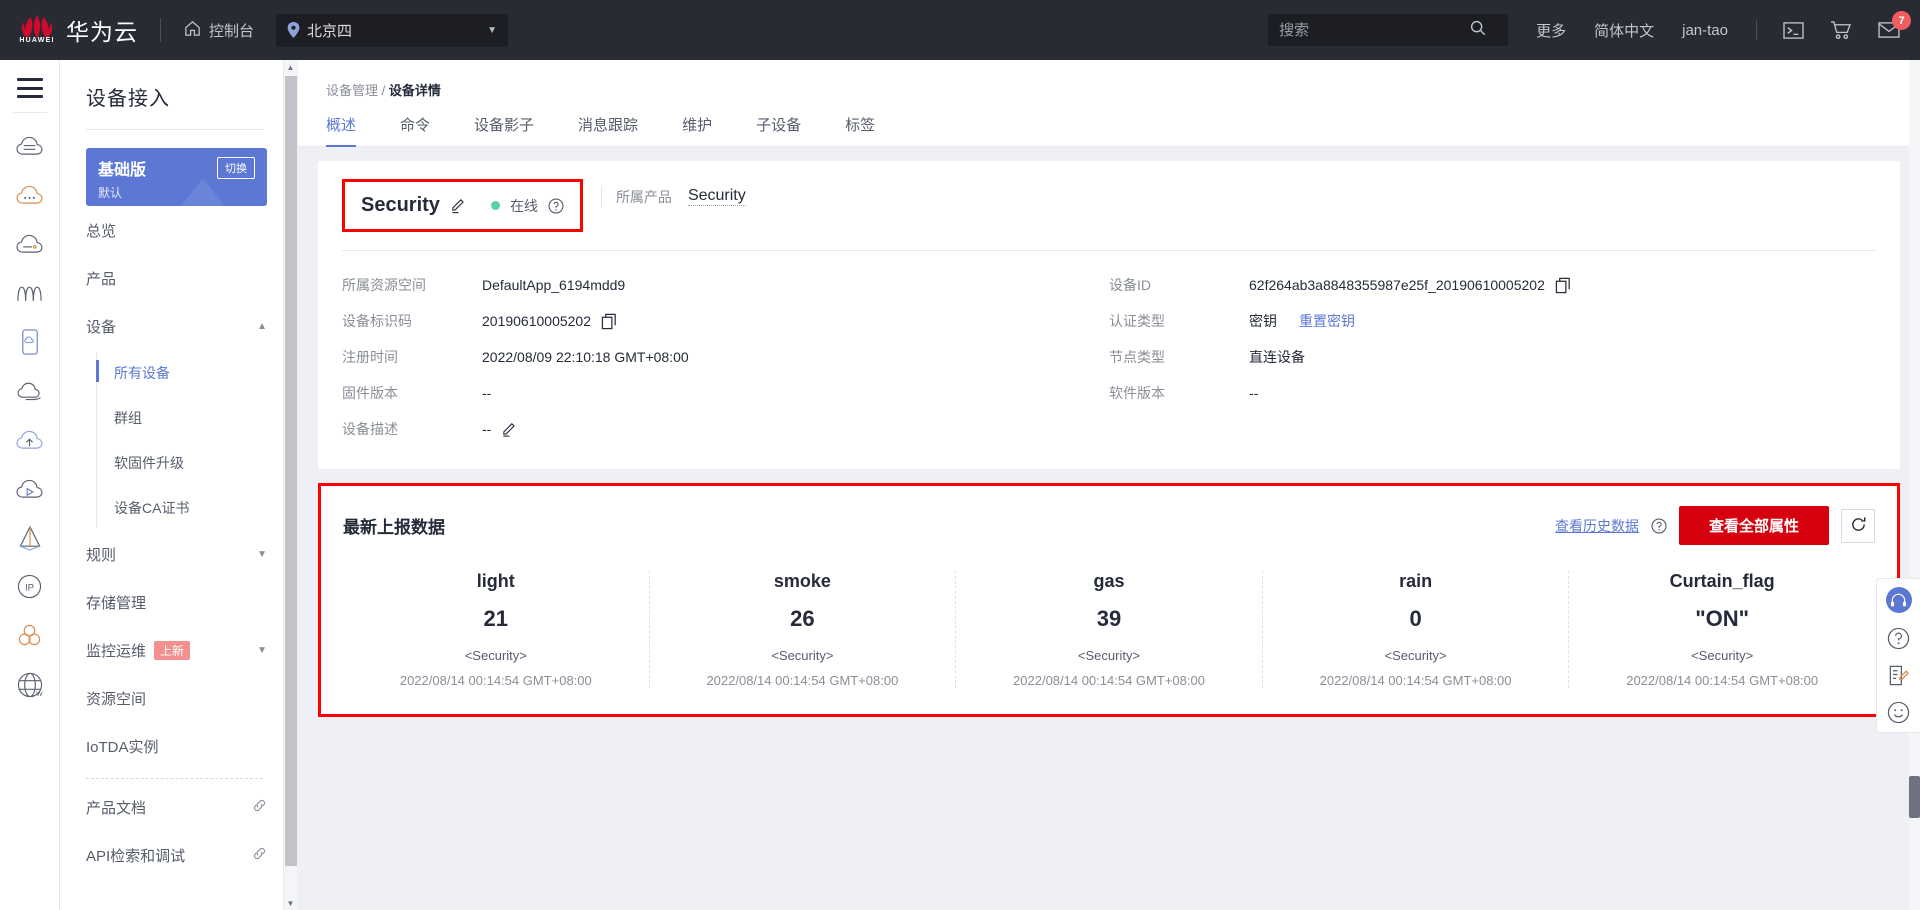 This screenshot has width=1920, height=910. I want to click on info-row-node-id: 设备标识码 20190610005202, so click(725, 321).